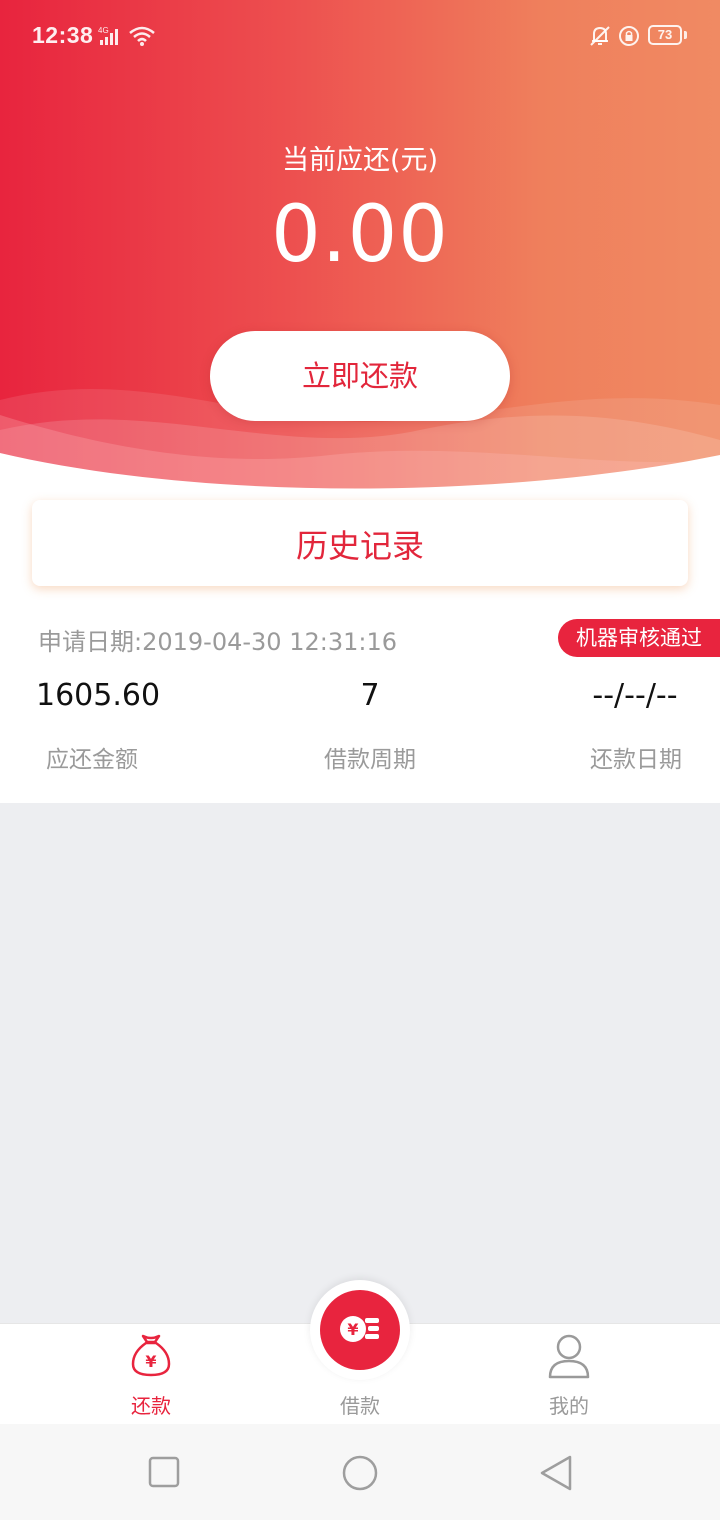  I want to click on repay-date-label: 还款日期, so click(636, 760).